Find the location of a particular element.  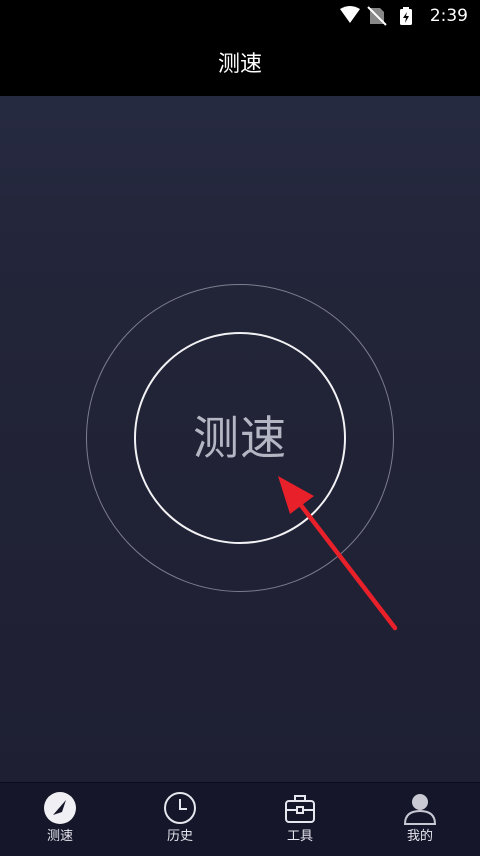

title-bar: 测速 is located at coordinates (240, 64).